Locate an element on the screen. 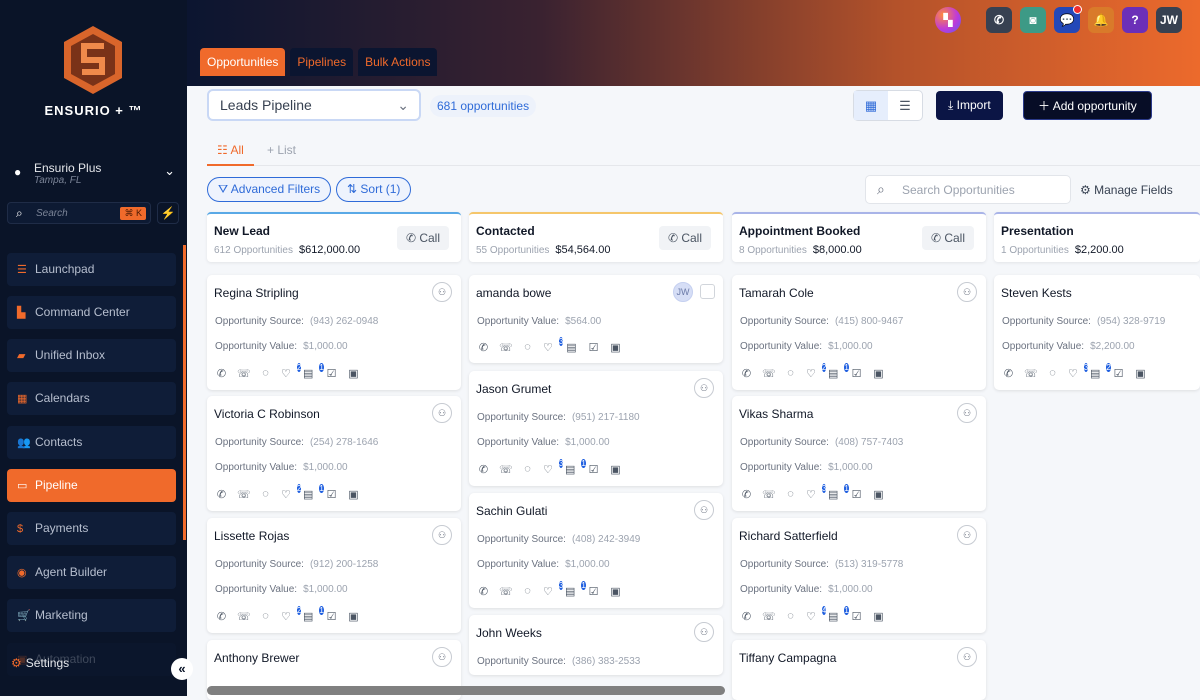  sidebar-item-unified-inbox: ▰ Unified Inbox is located at coordinates (91, 355).